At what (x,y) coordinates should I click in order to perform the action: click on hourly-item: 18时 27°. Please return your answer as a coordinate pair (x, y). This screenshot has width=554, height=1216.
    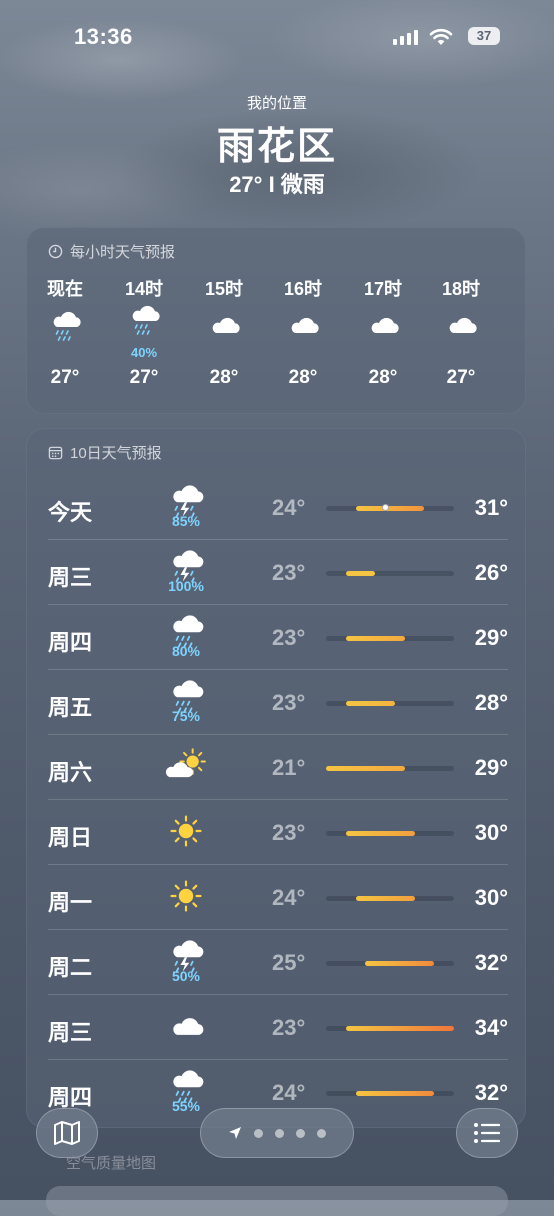
    Looking at the image, I should click on (461, 332).